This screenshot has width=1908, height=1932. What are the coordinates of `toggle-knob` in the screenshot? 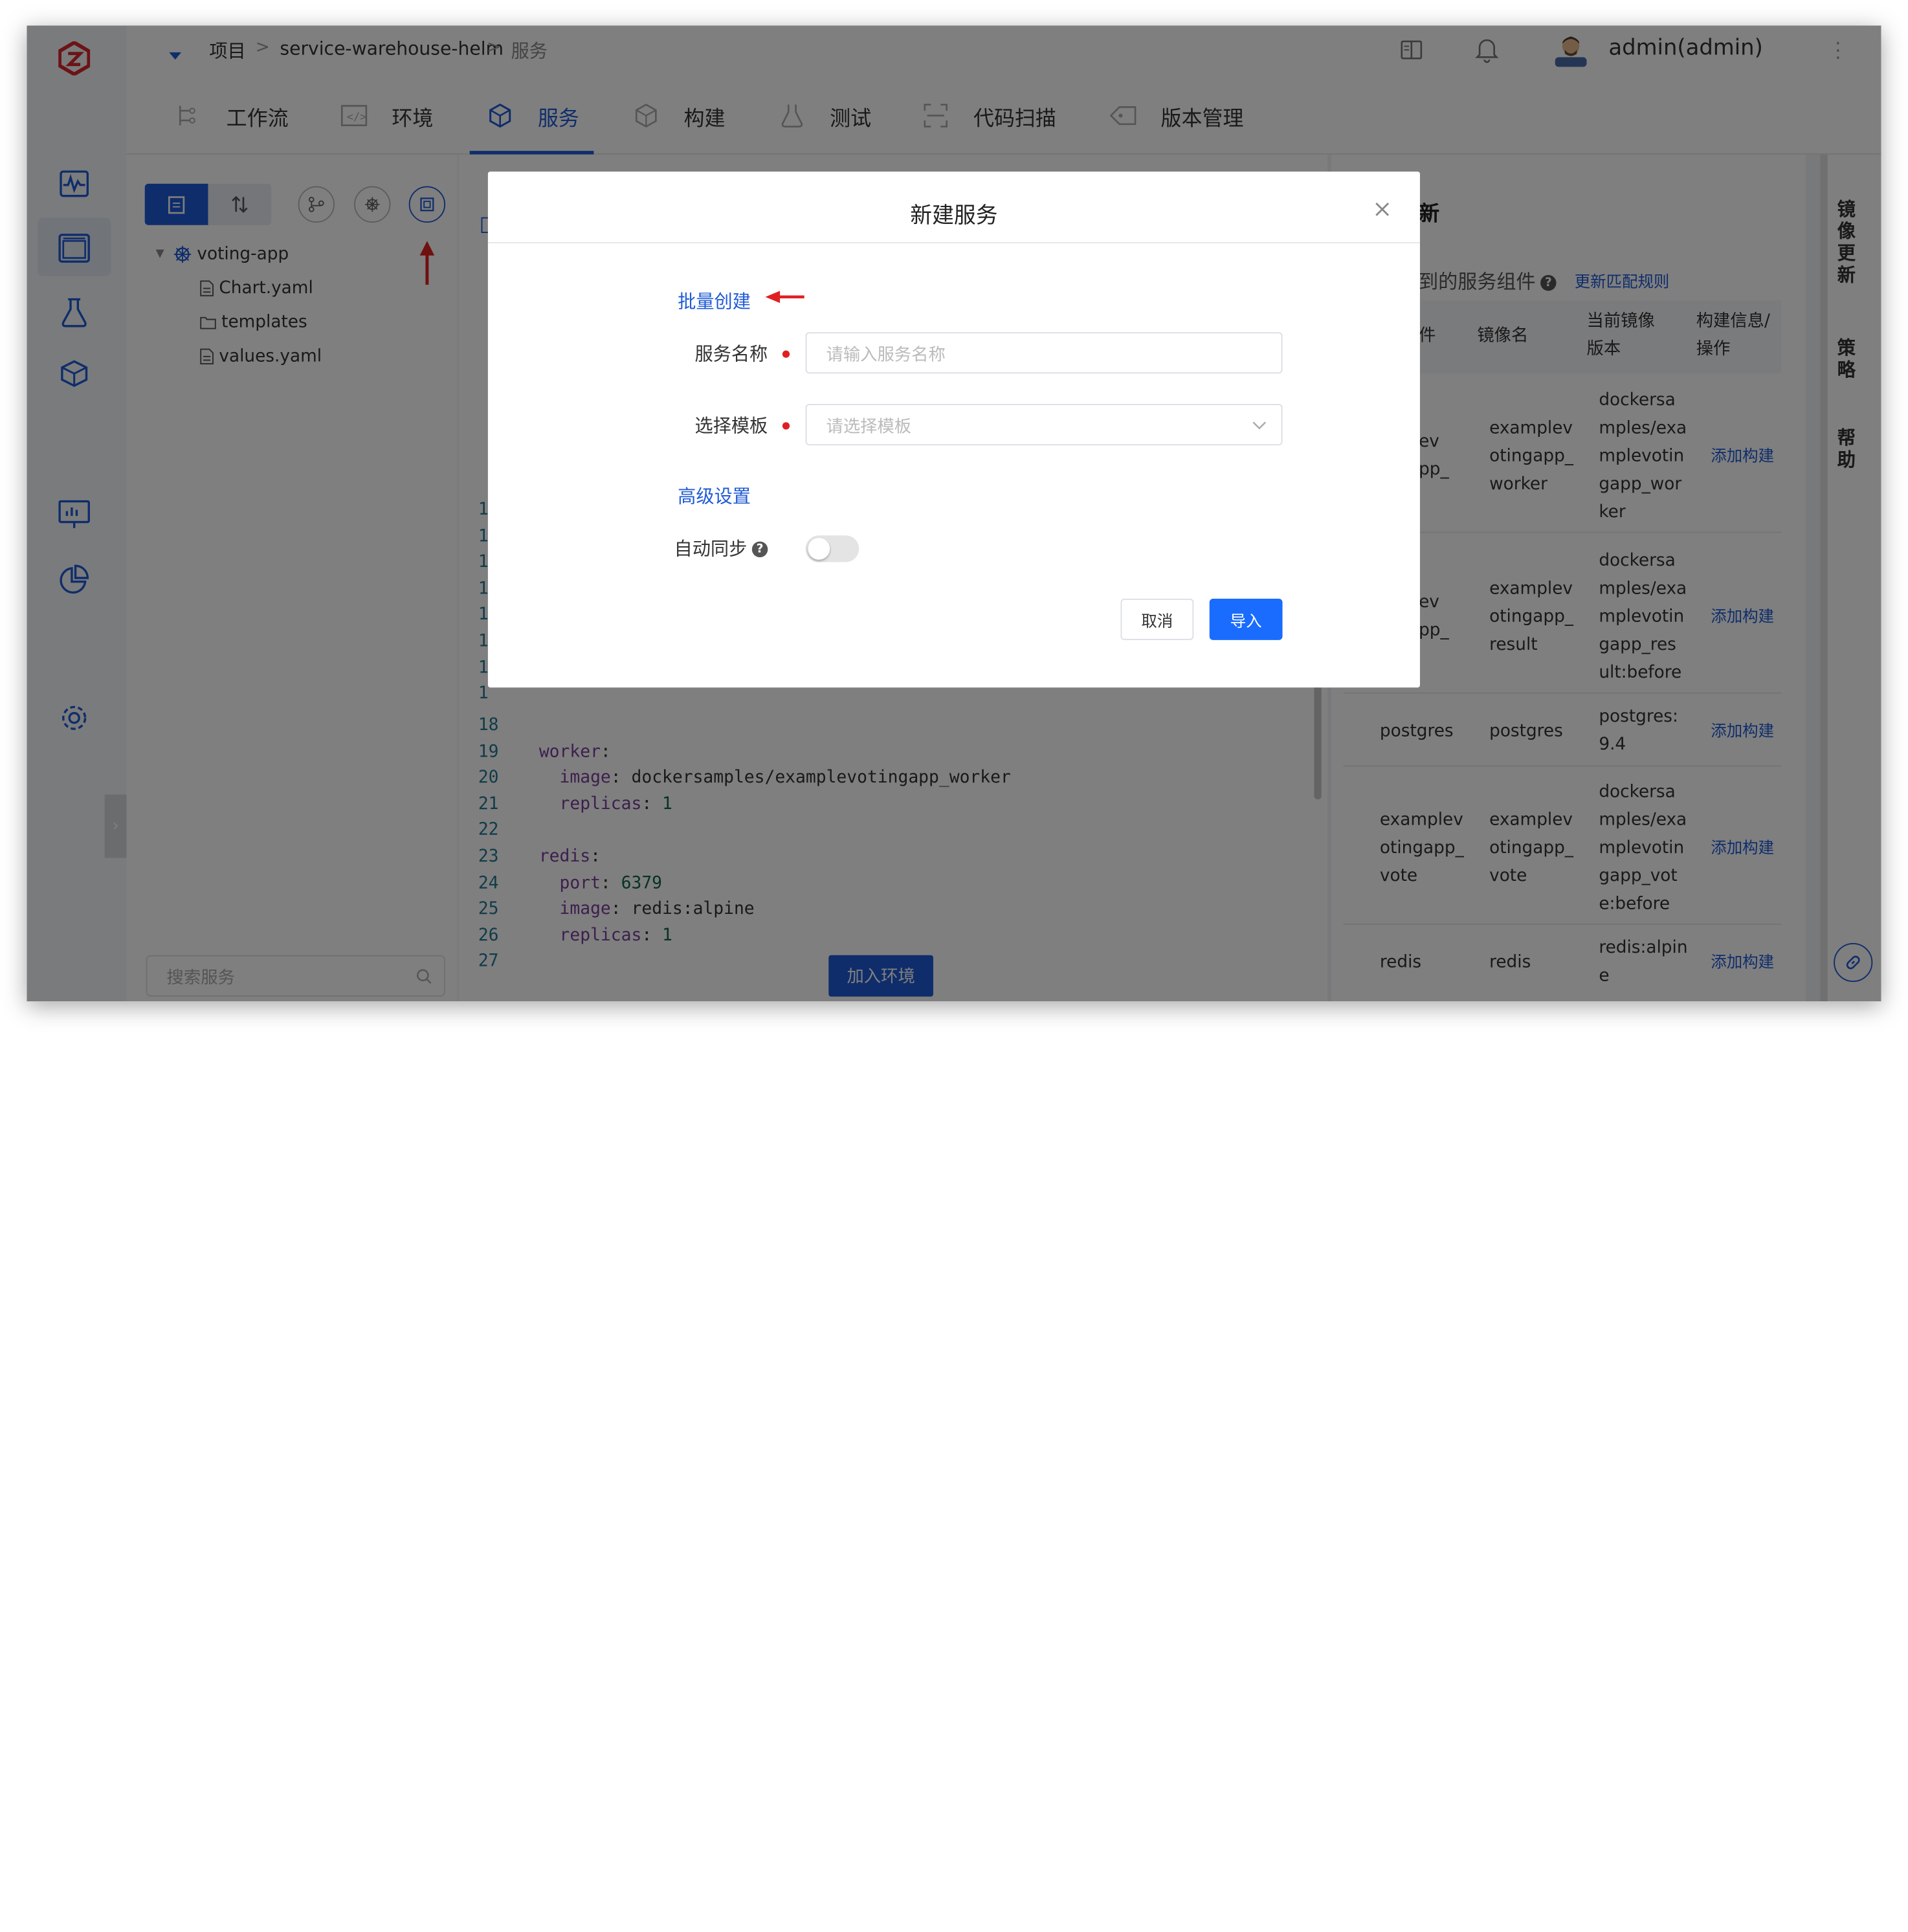 It's located at (819, 548).